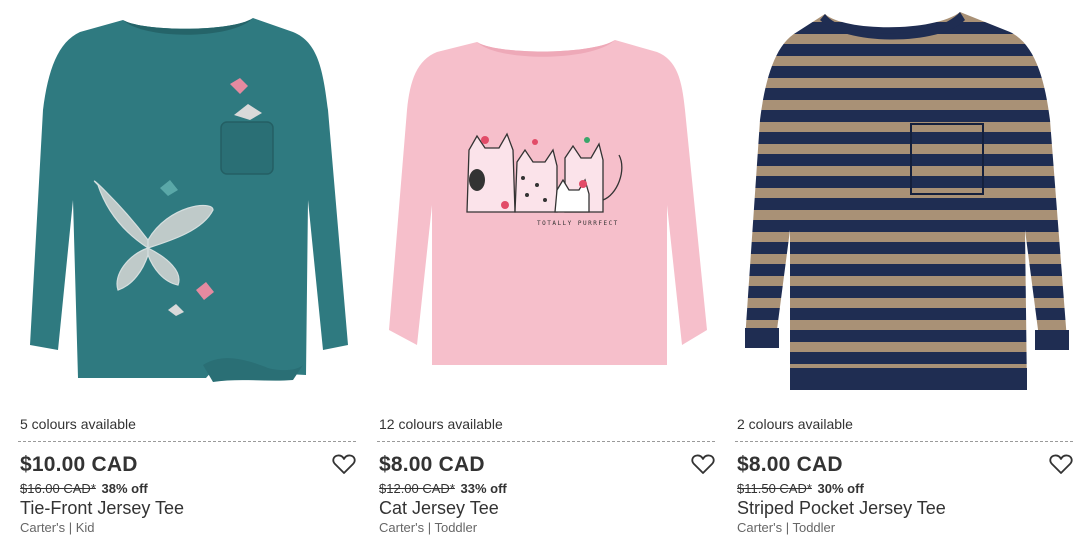  What do you see at coordinates (102, 508) in the screenshot?
I see `product-name-link: Tie-Front Jersey Tee` at bounding box center [102, 508].